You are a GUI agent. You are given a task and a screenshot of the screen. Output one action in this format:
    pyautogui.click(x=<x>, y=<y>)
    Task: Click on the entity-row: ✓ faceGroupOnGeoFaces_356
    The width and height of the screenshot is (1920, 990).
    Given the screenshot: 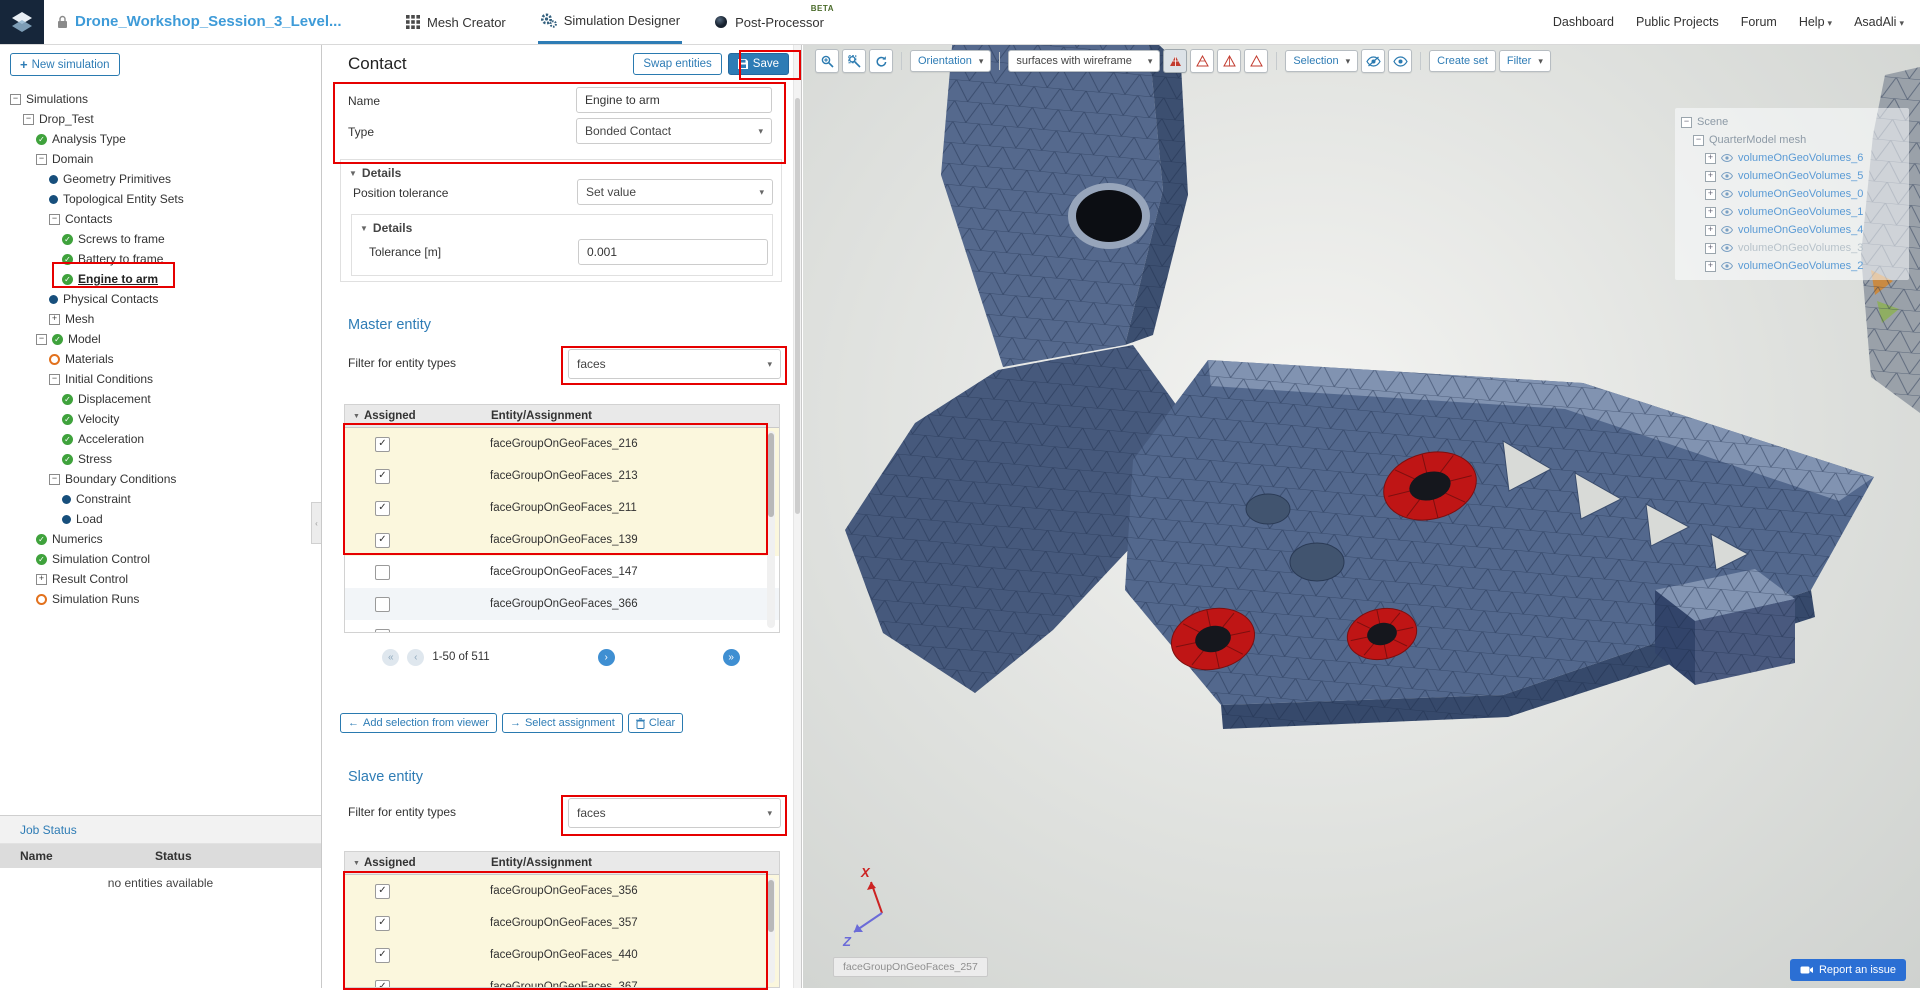 What is the action you would take?
    pyautogui.click(x=562, y=891)
    